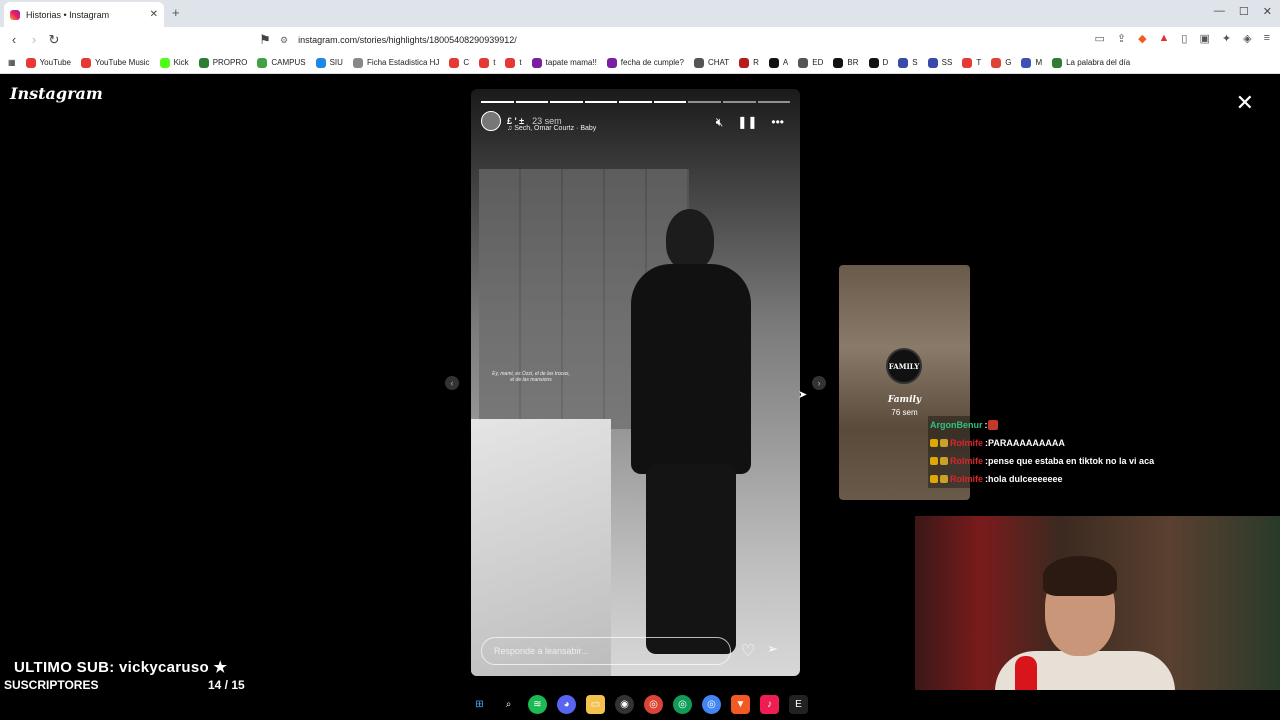 This screenshot has height=720, width=1280. Describe the element at coordinates (1267, 38) in the screenshot. I see `menu-icon: ≡` at that location.